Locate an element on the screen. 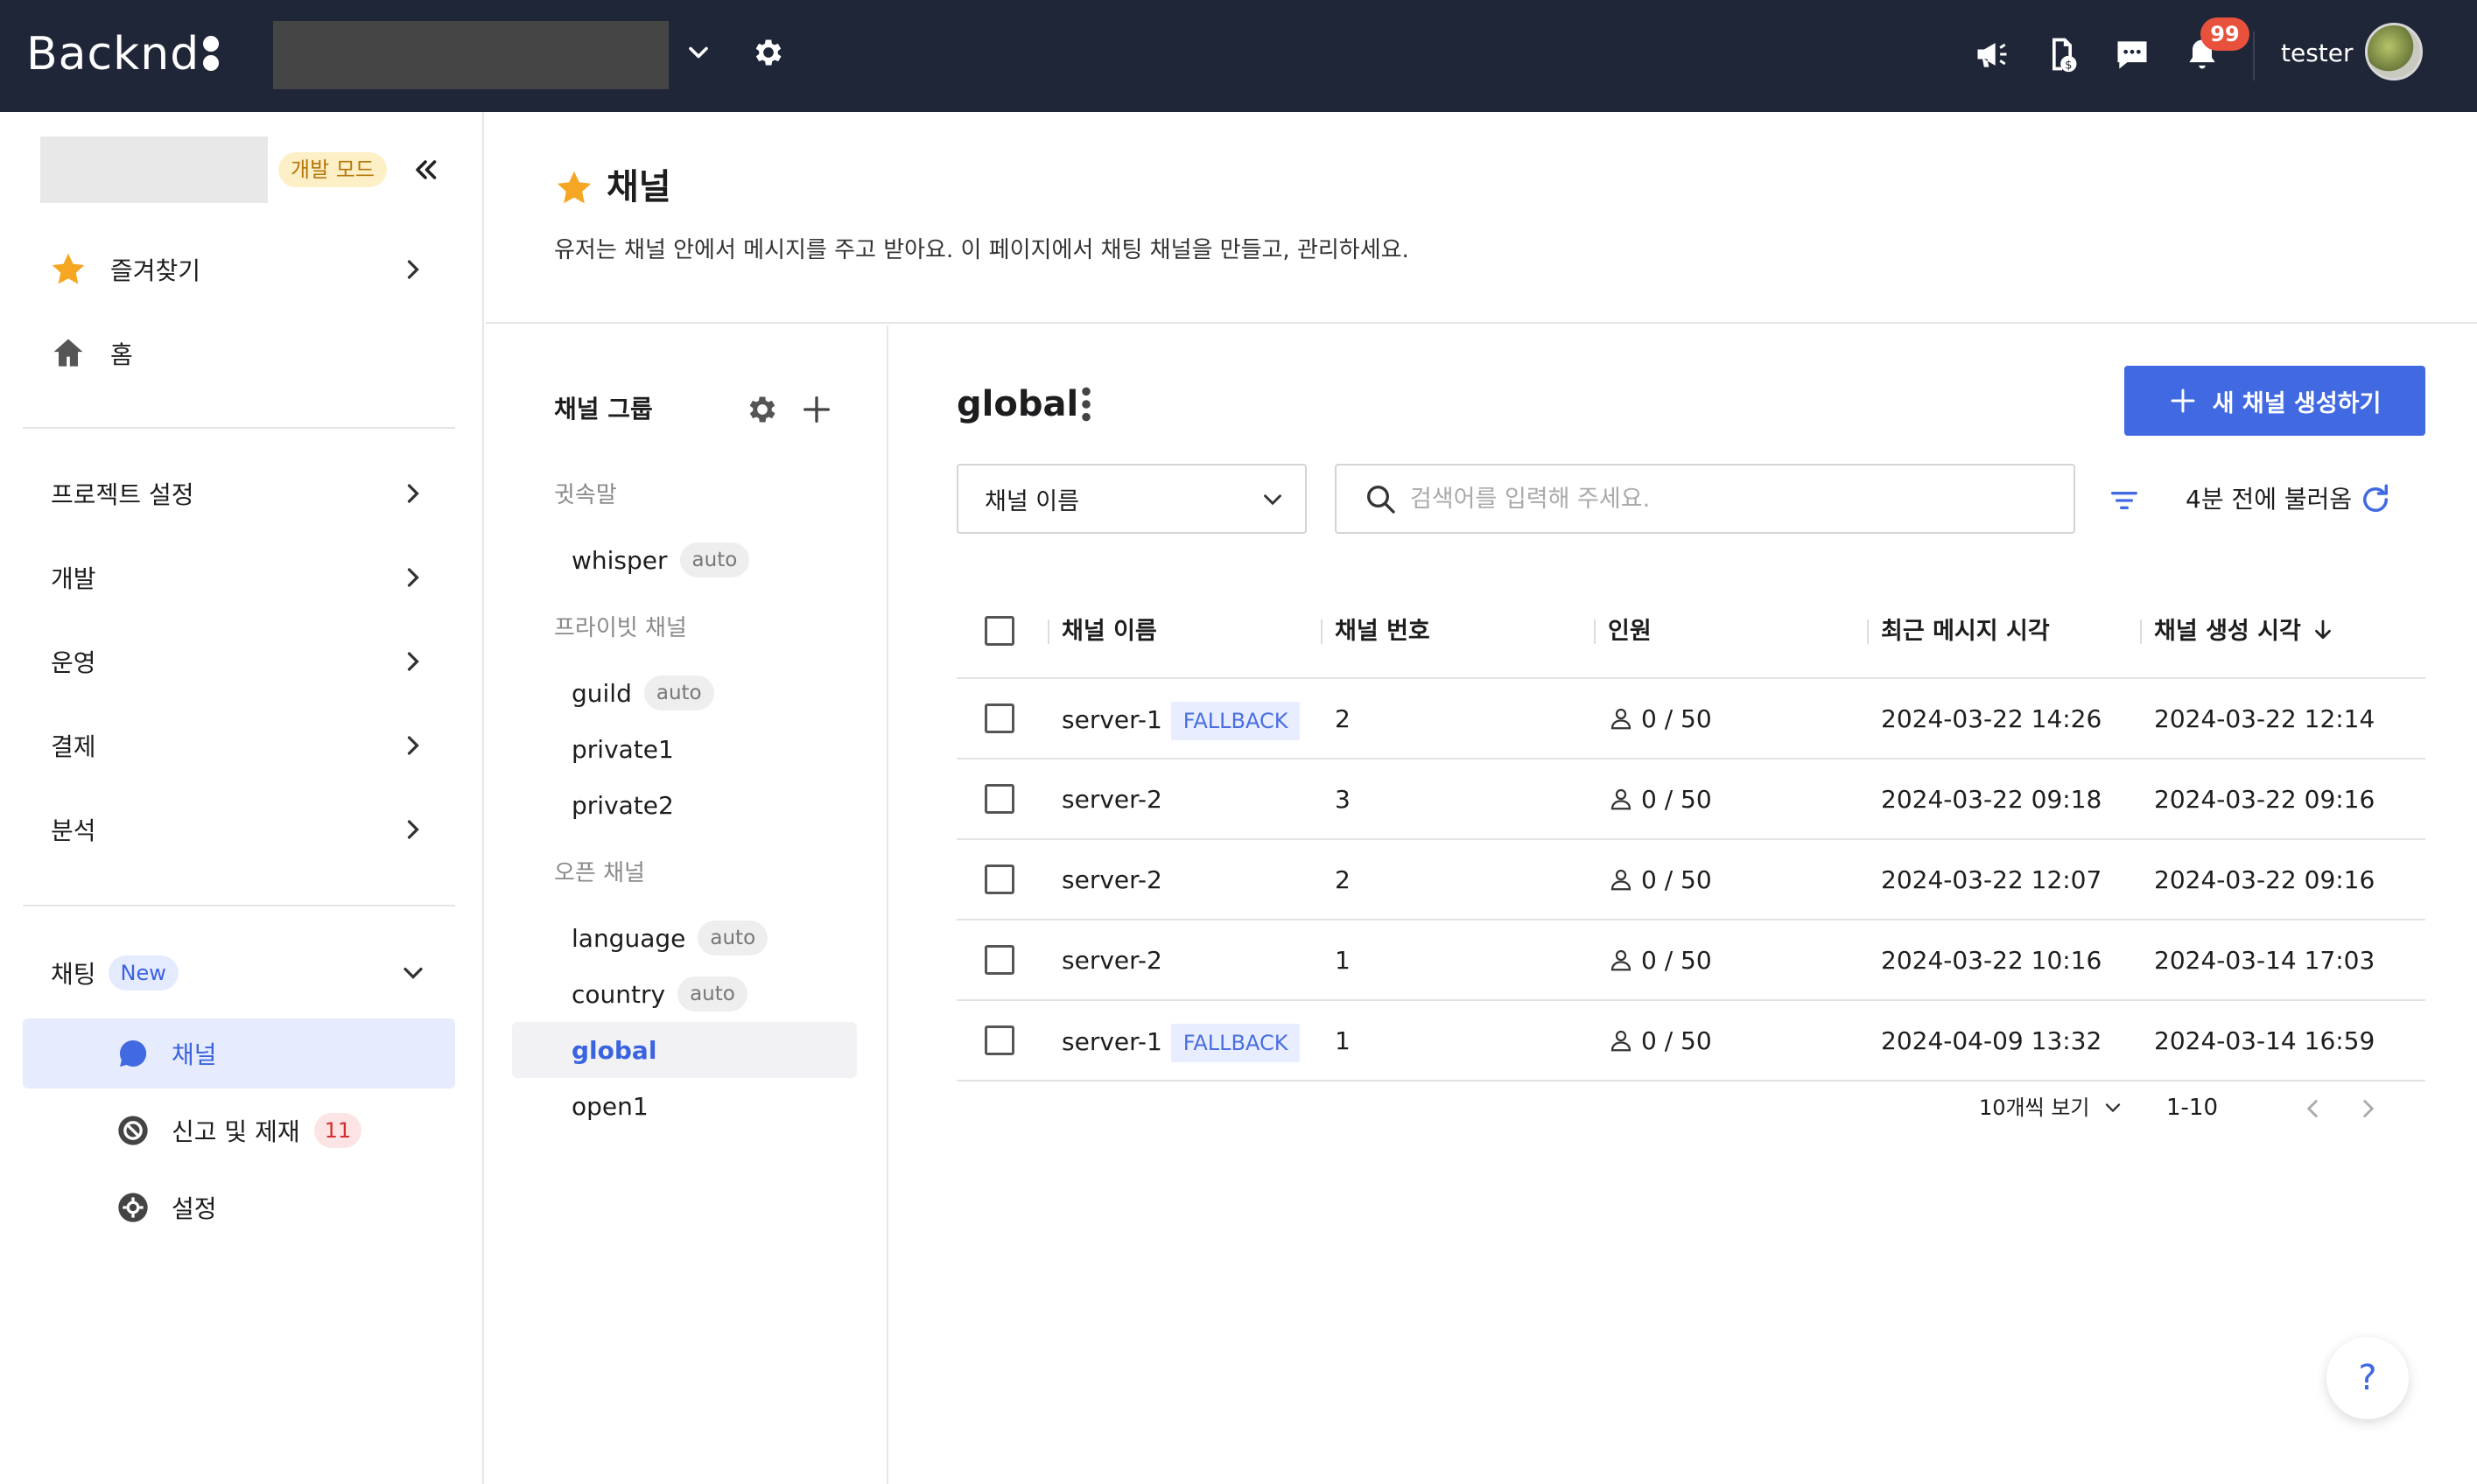 This screenshot has height=1484, width=2477. group-item-country: country auto is located at coordinates (684, 994).